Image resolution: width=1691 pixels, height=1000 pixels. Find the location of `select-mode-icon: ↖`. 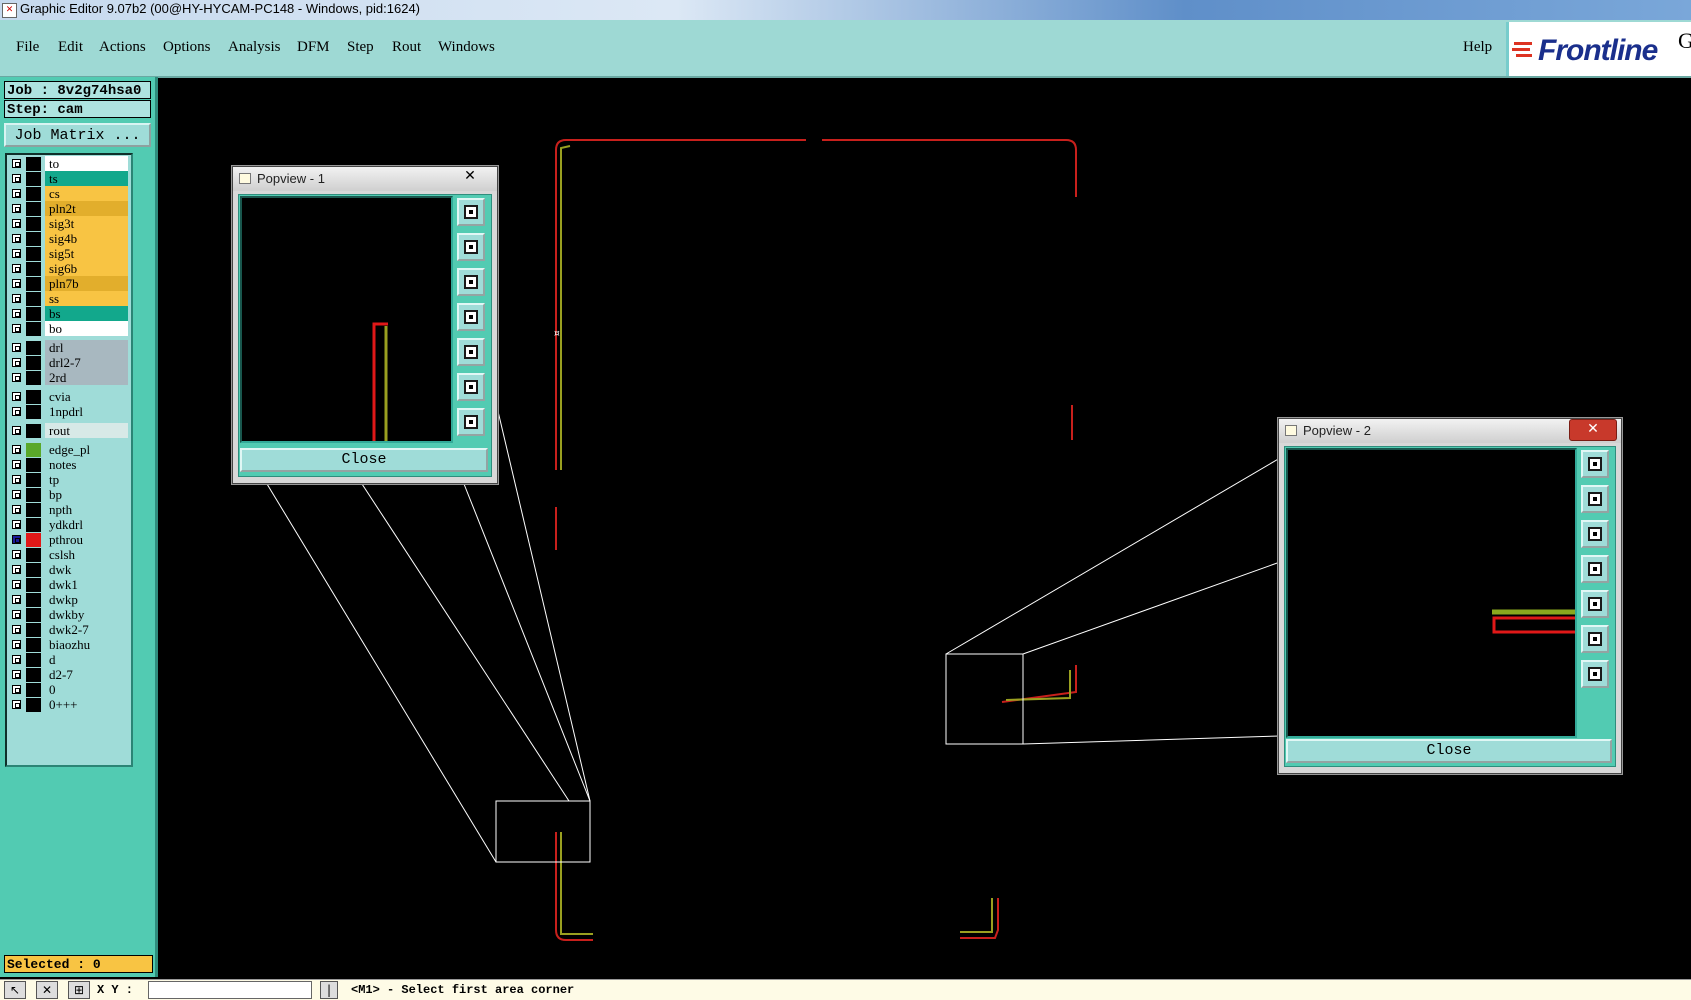

select-mode-icon: ↖ is located at coordinates (15, 990).